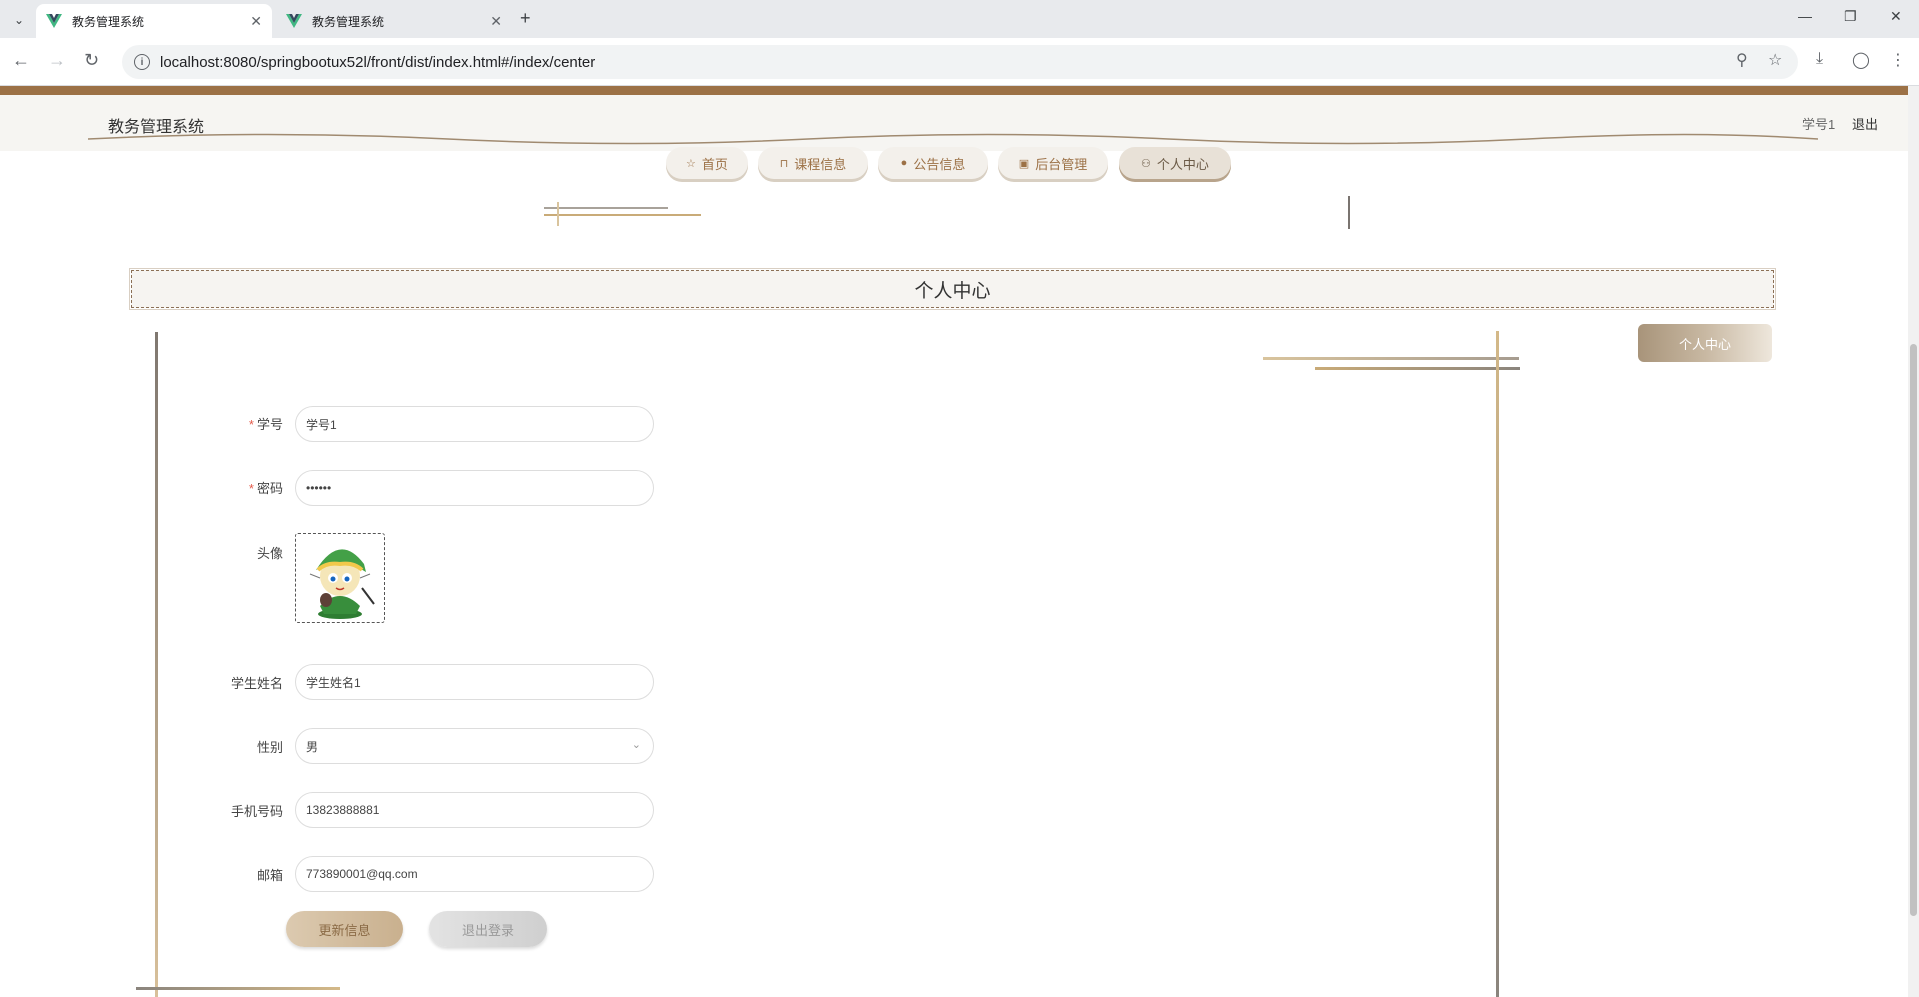 This screenshot has height=997, width=1919. I want to click on student-name-input: 学生姓名1, so click(474, 682).